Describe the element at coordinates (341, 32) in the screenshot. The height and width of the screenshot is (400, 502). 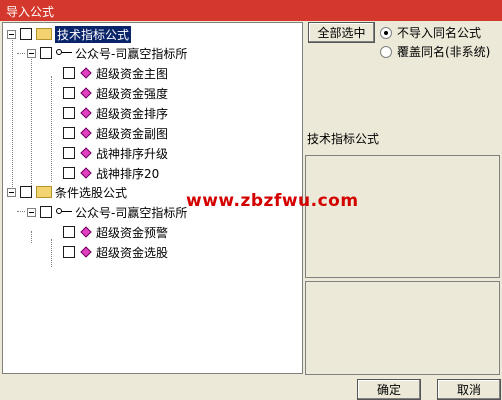
I see `select-all-button: 全部选中` at that location.